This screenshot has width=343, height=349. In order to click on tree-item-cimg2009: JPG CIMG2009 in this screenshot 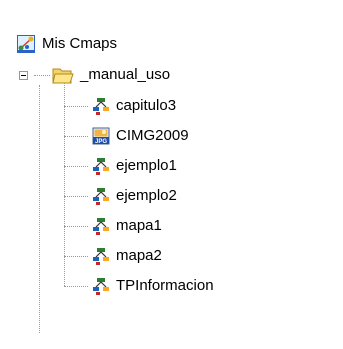, I will do `click(140, 136)`.